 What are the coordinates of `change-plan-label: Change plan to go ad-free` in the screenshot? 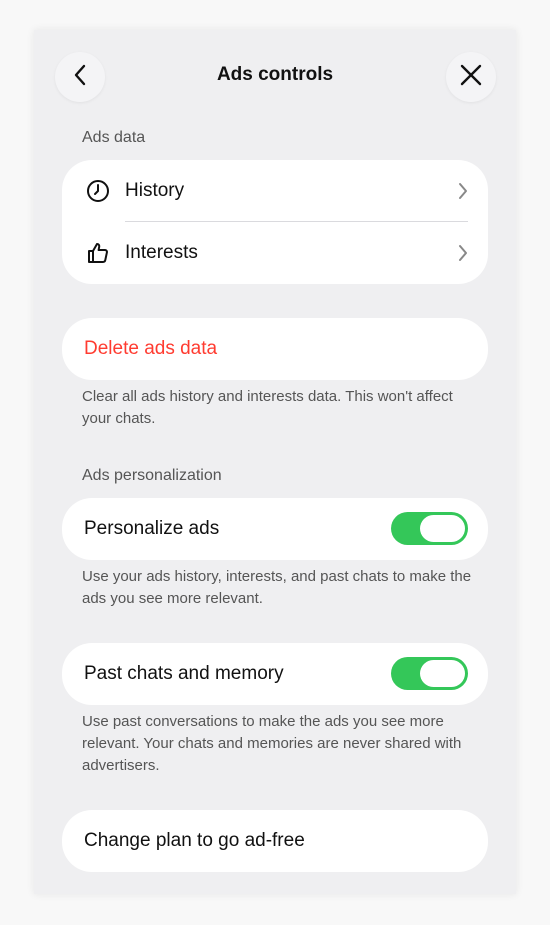 It's located at (194, 840).